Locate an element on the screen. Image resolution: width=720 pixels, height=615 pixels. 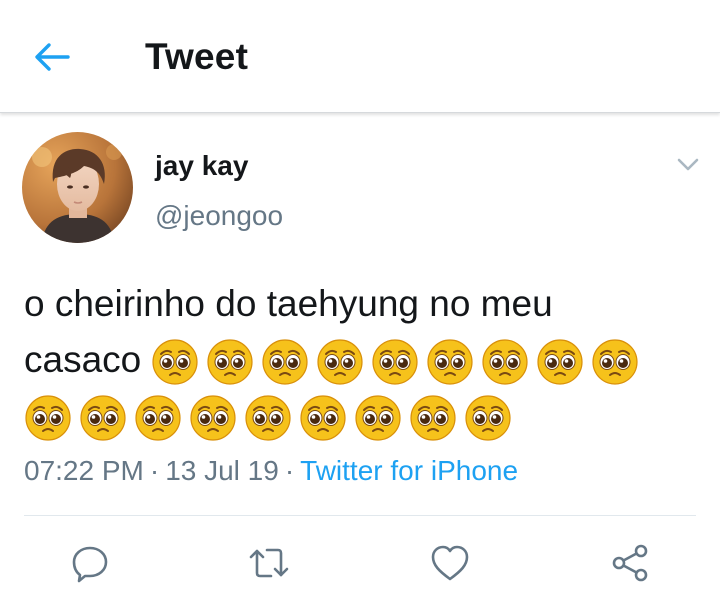
retweet-icon is located at coordinates (269, 563).